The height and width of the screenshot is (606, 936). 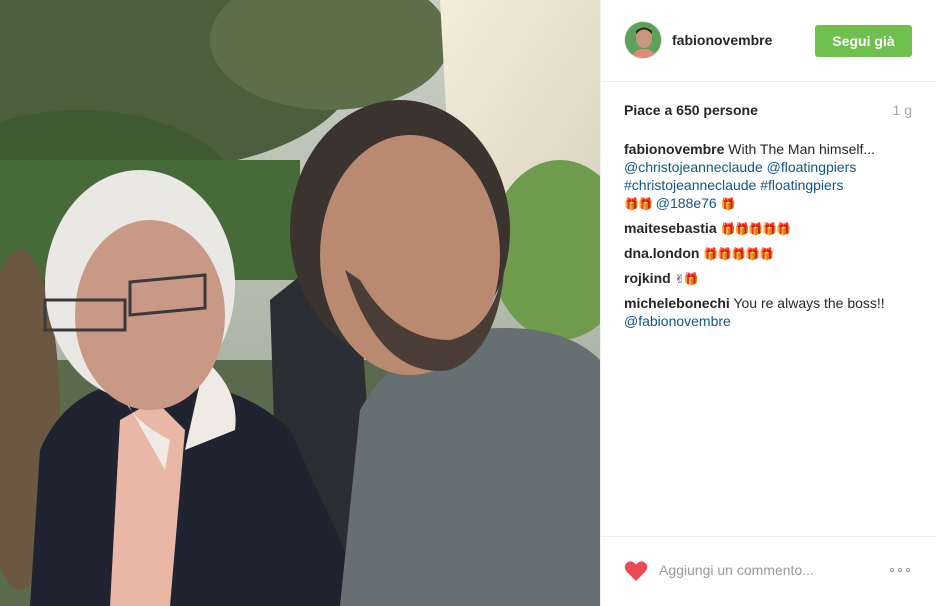 What do you see at coordinates (902, 110) in the screenshot?
I see `post-time: 1 g` at bounding box center [902, 110].